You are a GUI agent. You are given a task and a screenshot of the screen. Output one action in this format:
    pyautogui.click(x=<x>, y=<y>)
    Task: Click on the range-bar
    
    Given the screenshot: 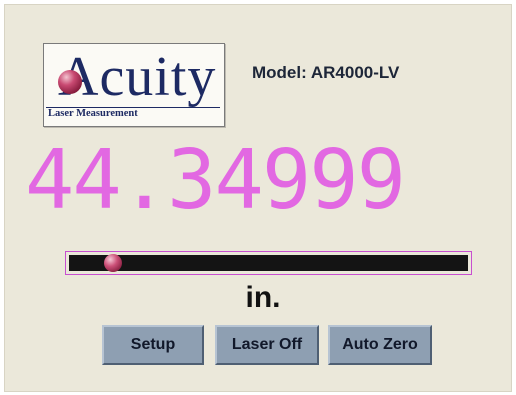 What is the action you would take?
    pyautogui.click(x=268, y=263)
    